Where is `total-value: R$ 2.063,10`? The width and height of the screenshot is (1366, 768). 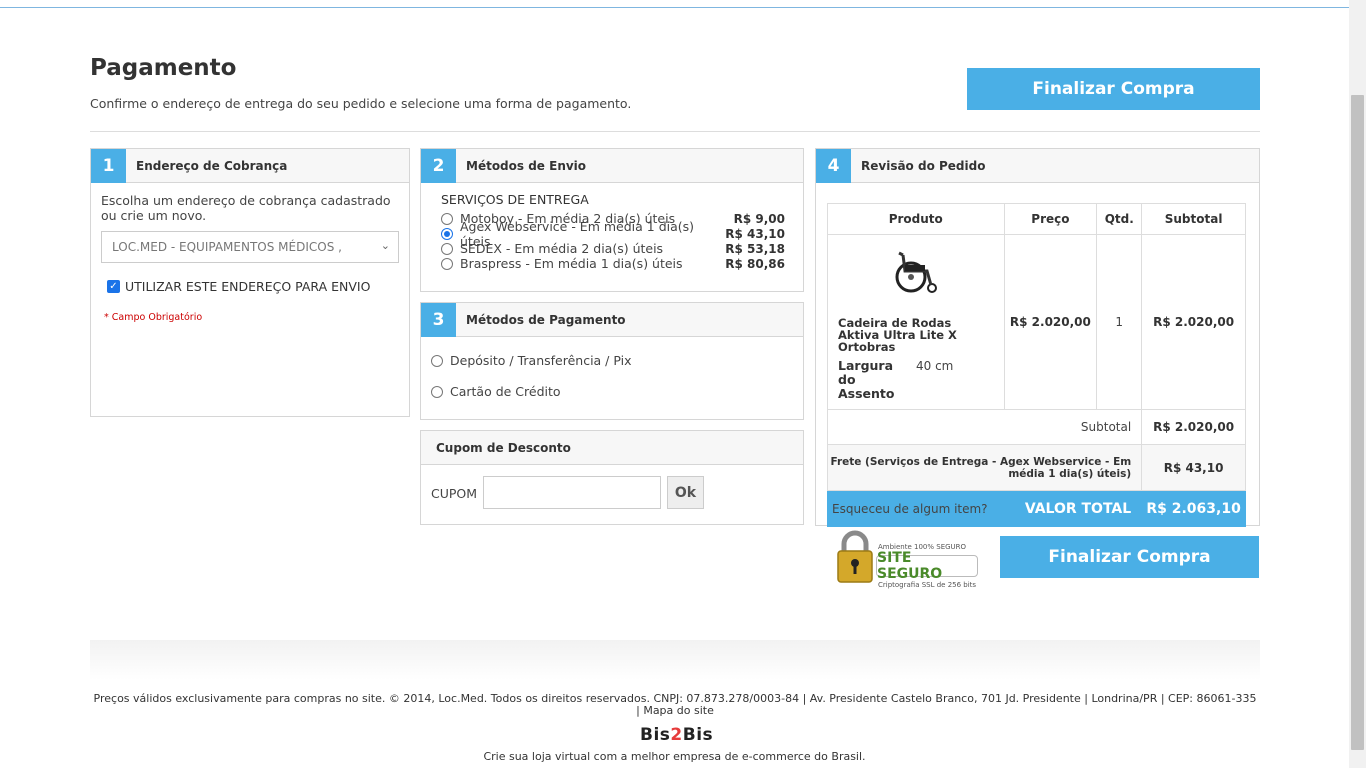
total-value: R$ 2.063,10 is located at coordinates (1193, 508).